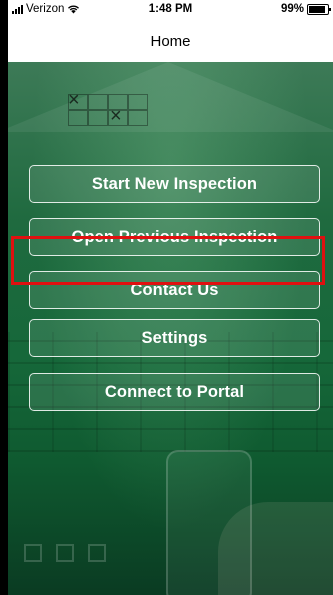 The image size is (333, 595). Describe the element at coordinates (170, 42) in the screenshot. I see `page-title: Home` at that location.